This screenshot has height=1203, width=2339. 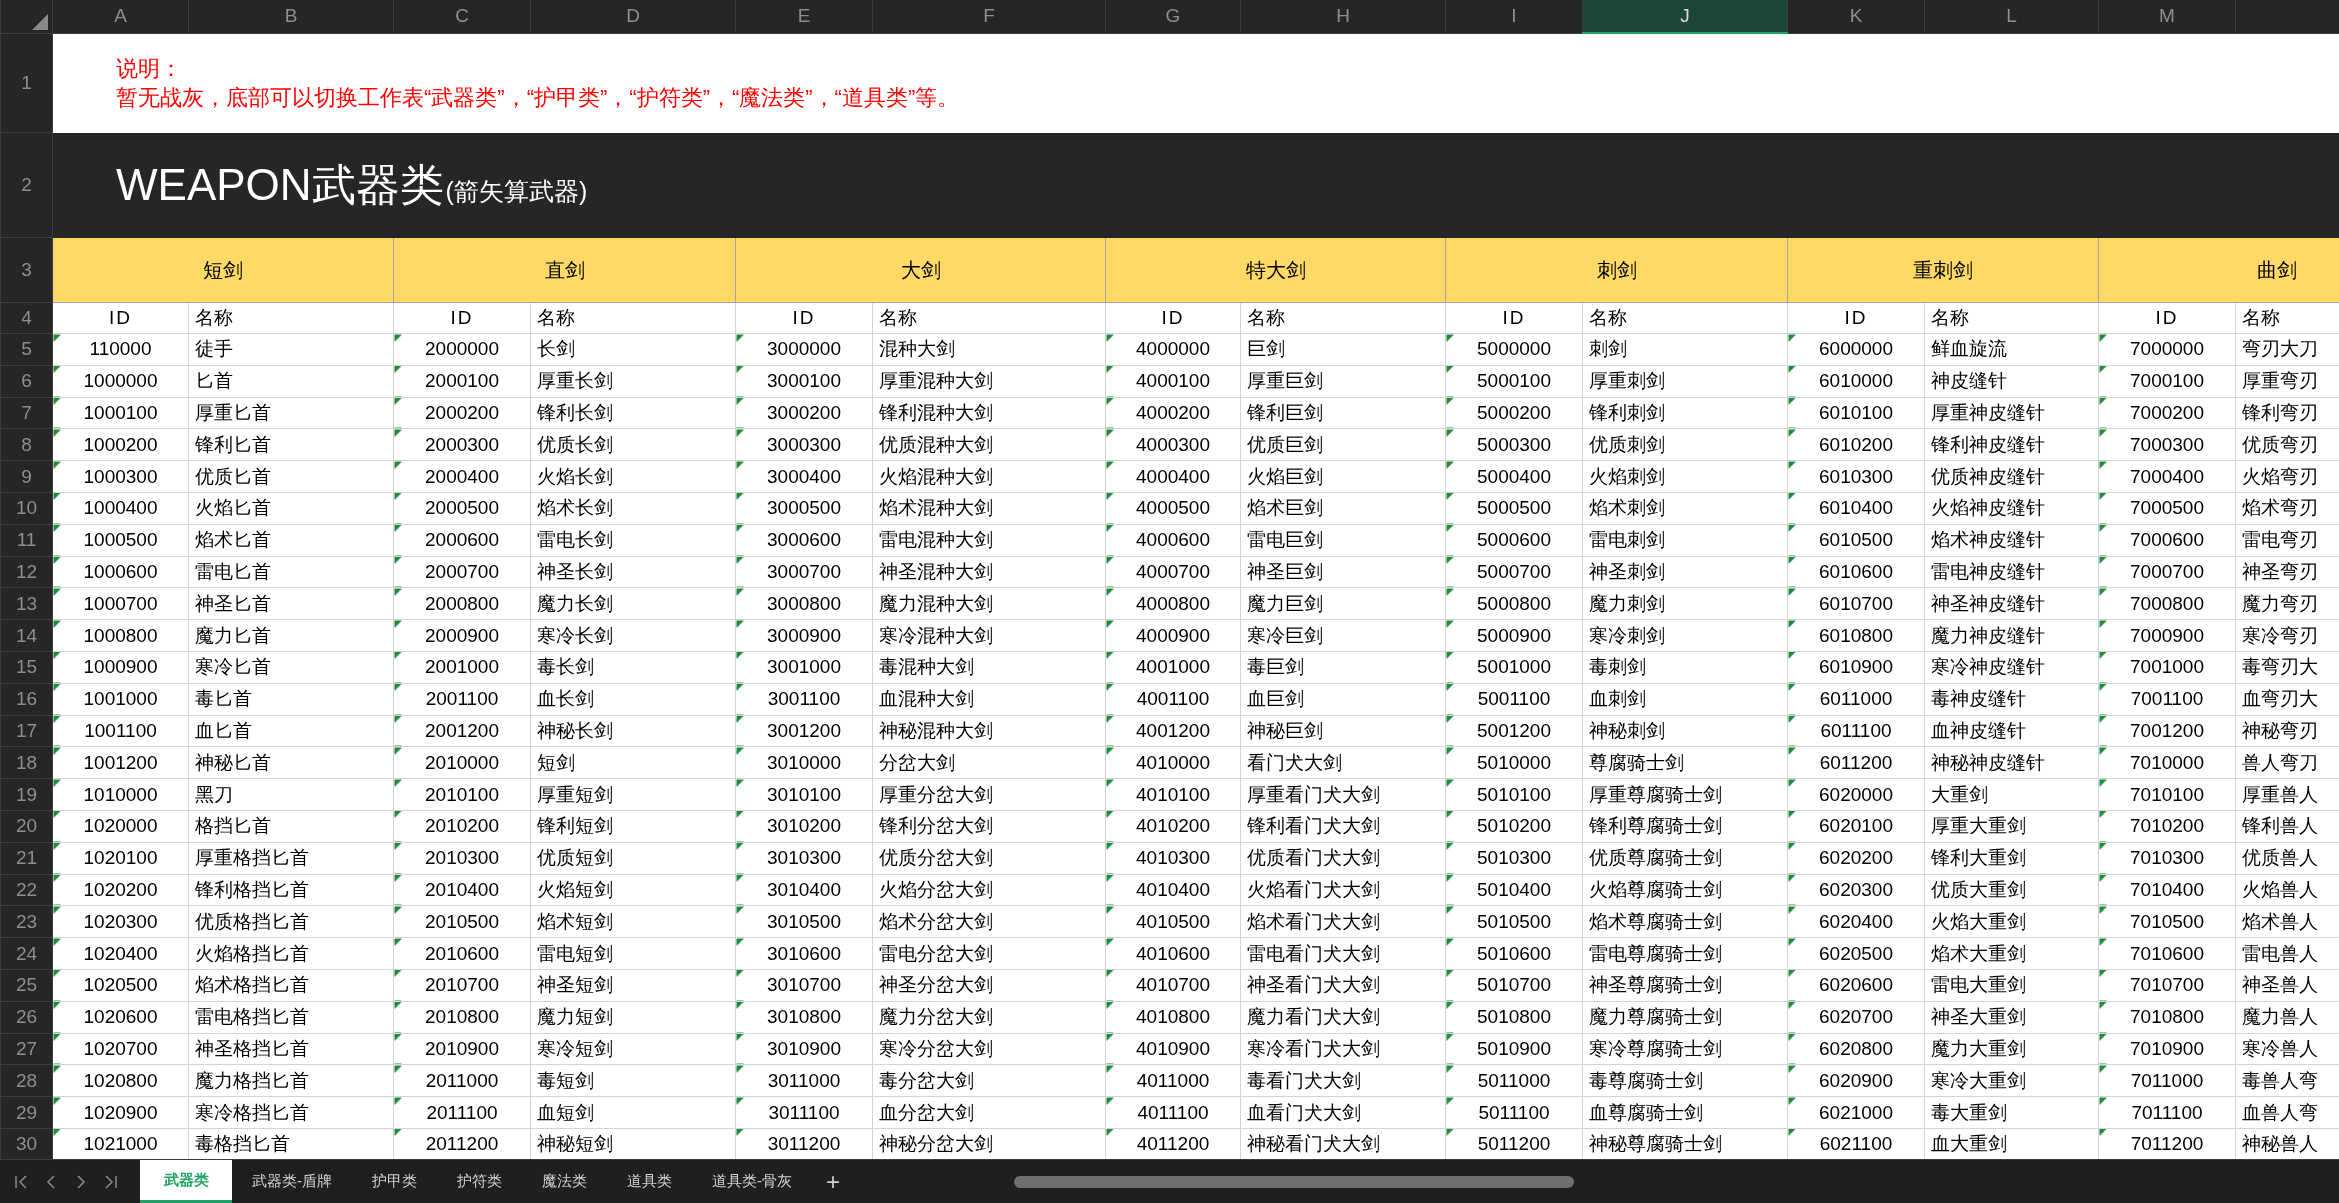 What do you see at coordinates (21, 1181) in the screenshot?
I see `first-sheet-icon` at bounding box center [21, 1181].